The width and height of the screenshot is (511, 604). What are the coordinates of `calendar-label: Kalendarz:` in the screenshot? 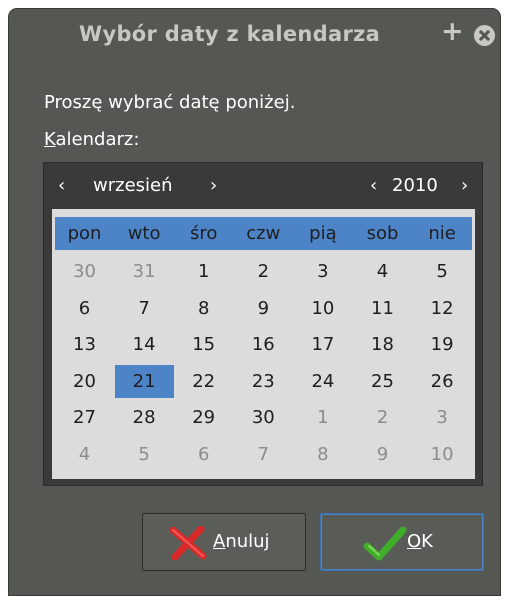 It's located at (91, 139).